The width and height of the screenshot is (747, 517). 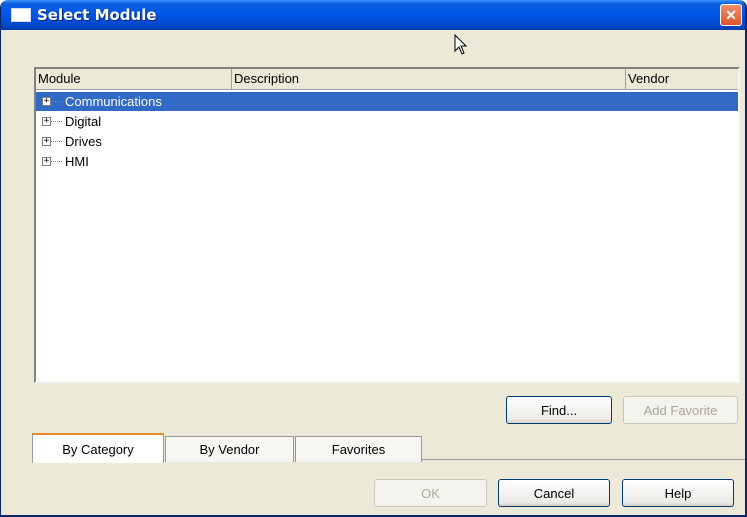 I want to click on window-icon, so click(x=21, y=15).